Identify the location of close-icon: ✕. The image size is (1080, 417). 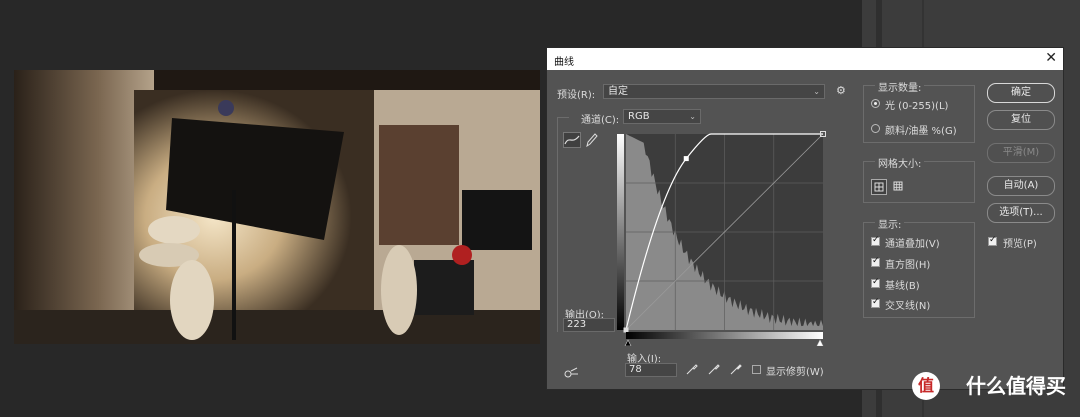
(1051, 58).